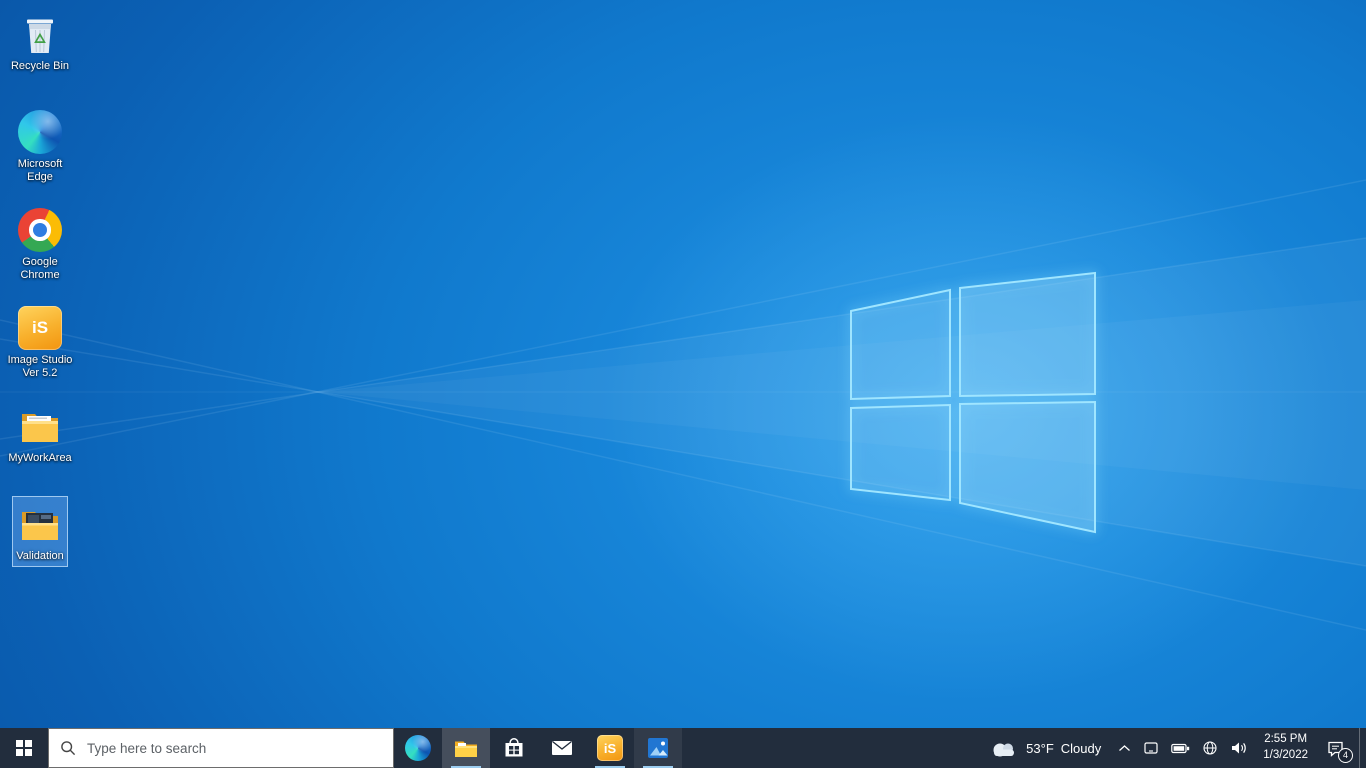 Image resolution: width=1366 pixels, height=768 pixels. I want to click on desktop-icon-recycle-bin: Recycle Bin, so click(40, 55).